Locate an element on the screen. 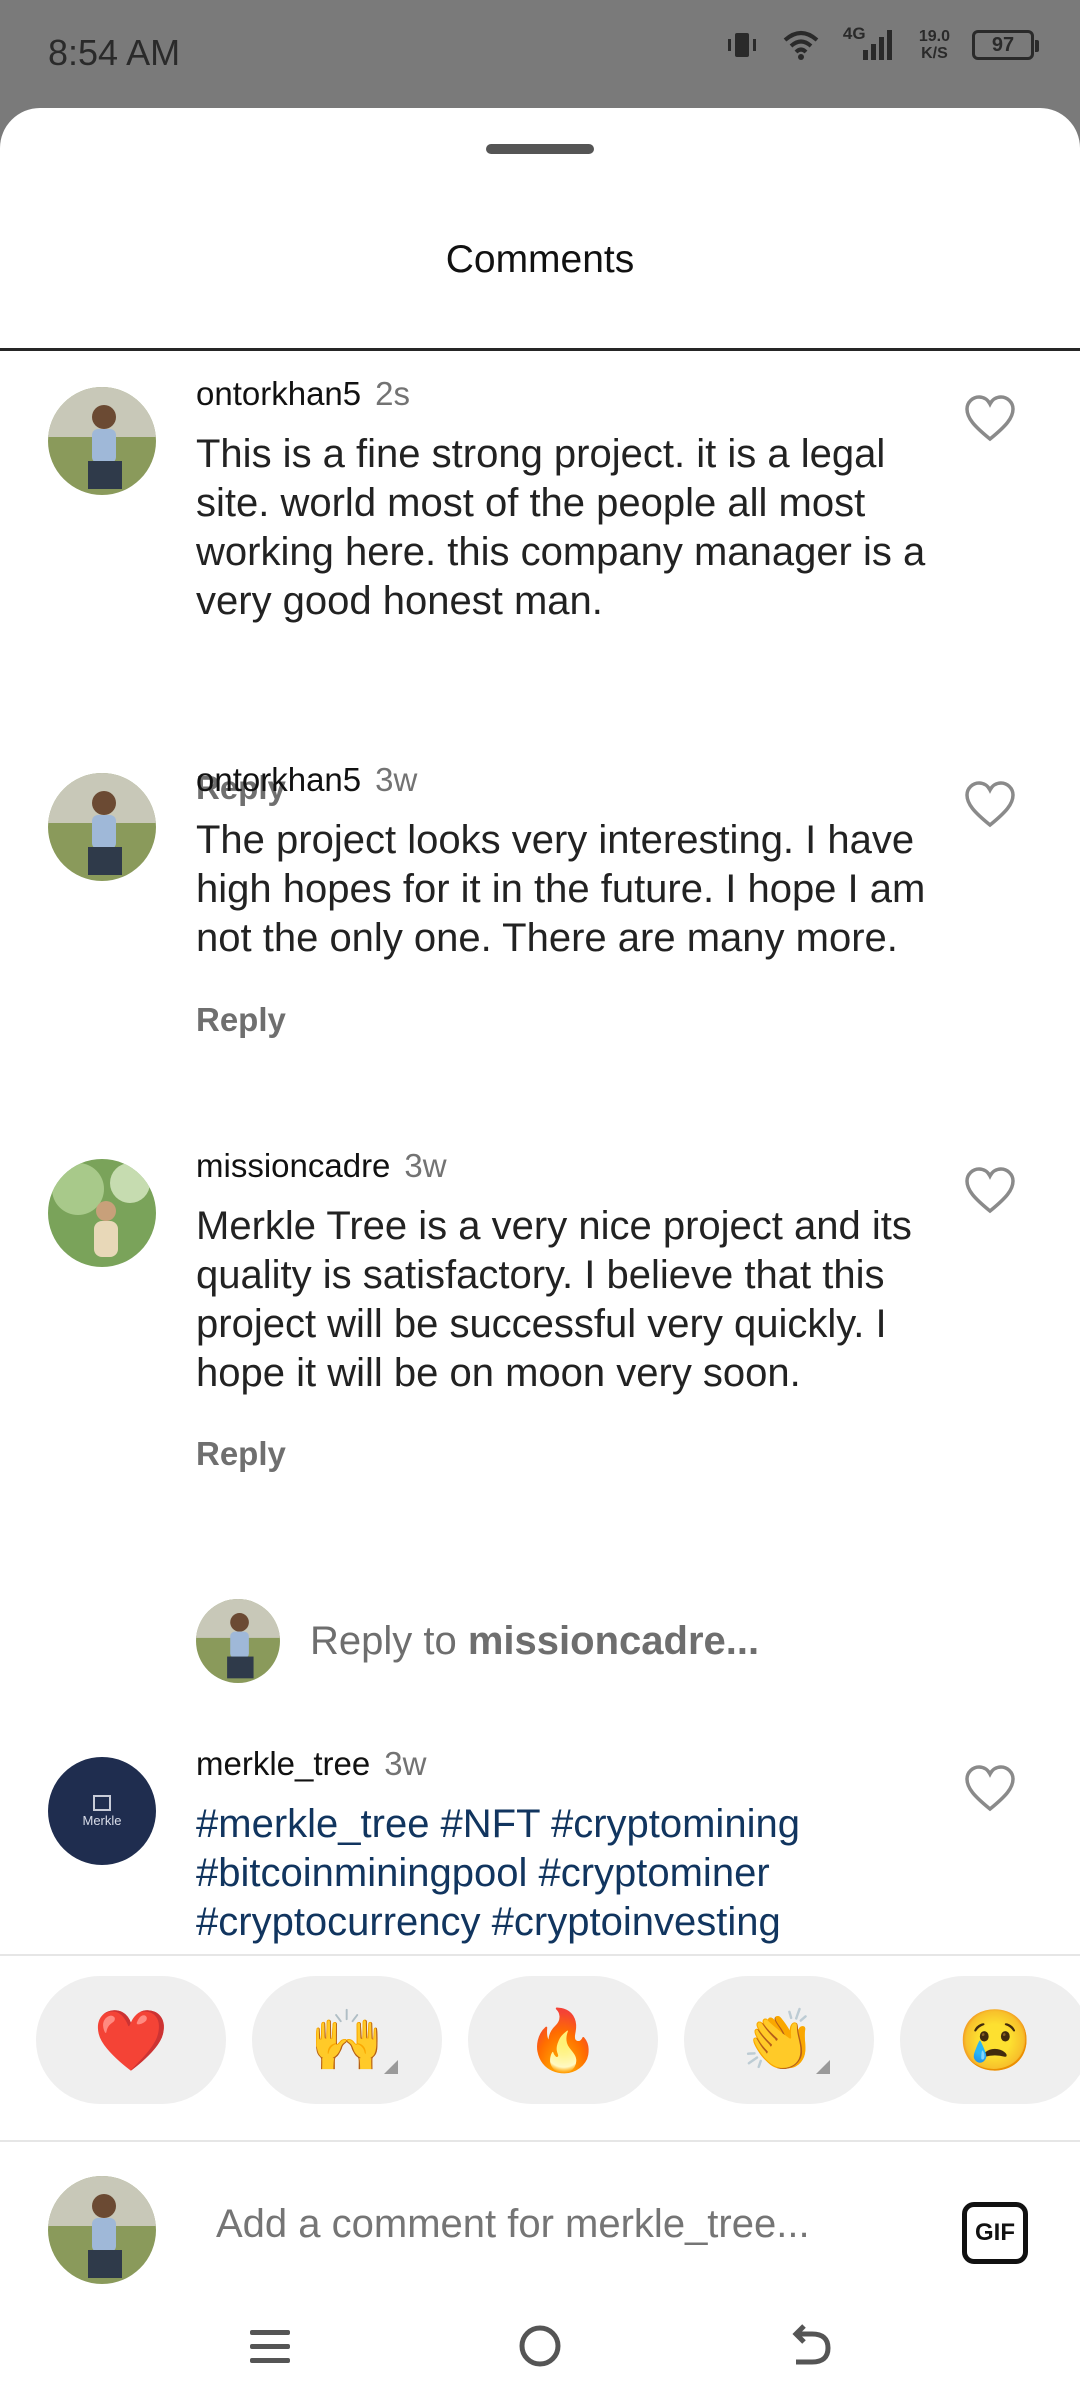 The height and width of the screenshot is (2400, 1080). comment-header: missioncadre 3w is located at coordinates (321, 1166).